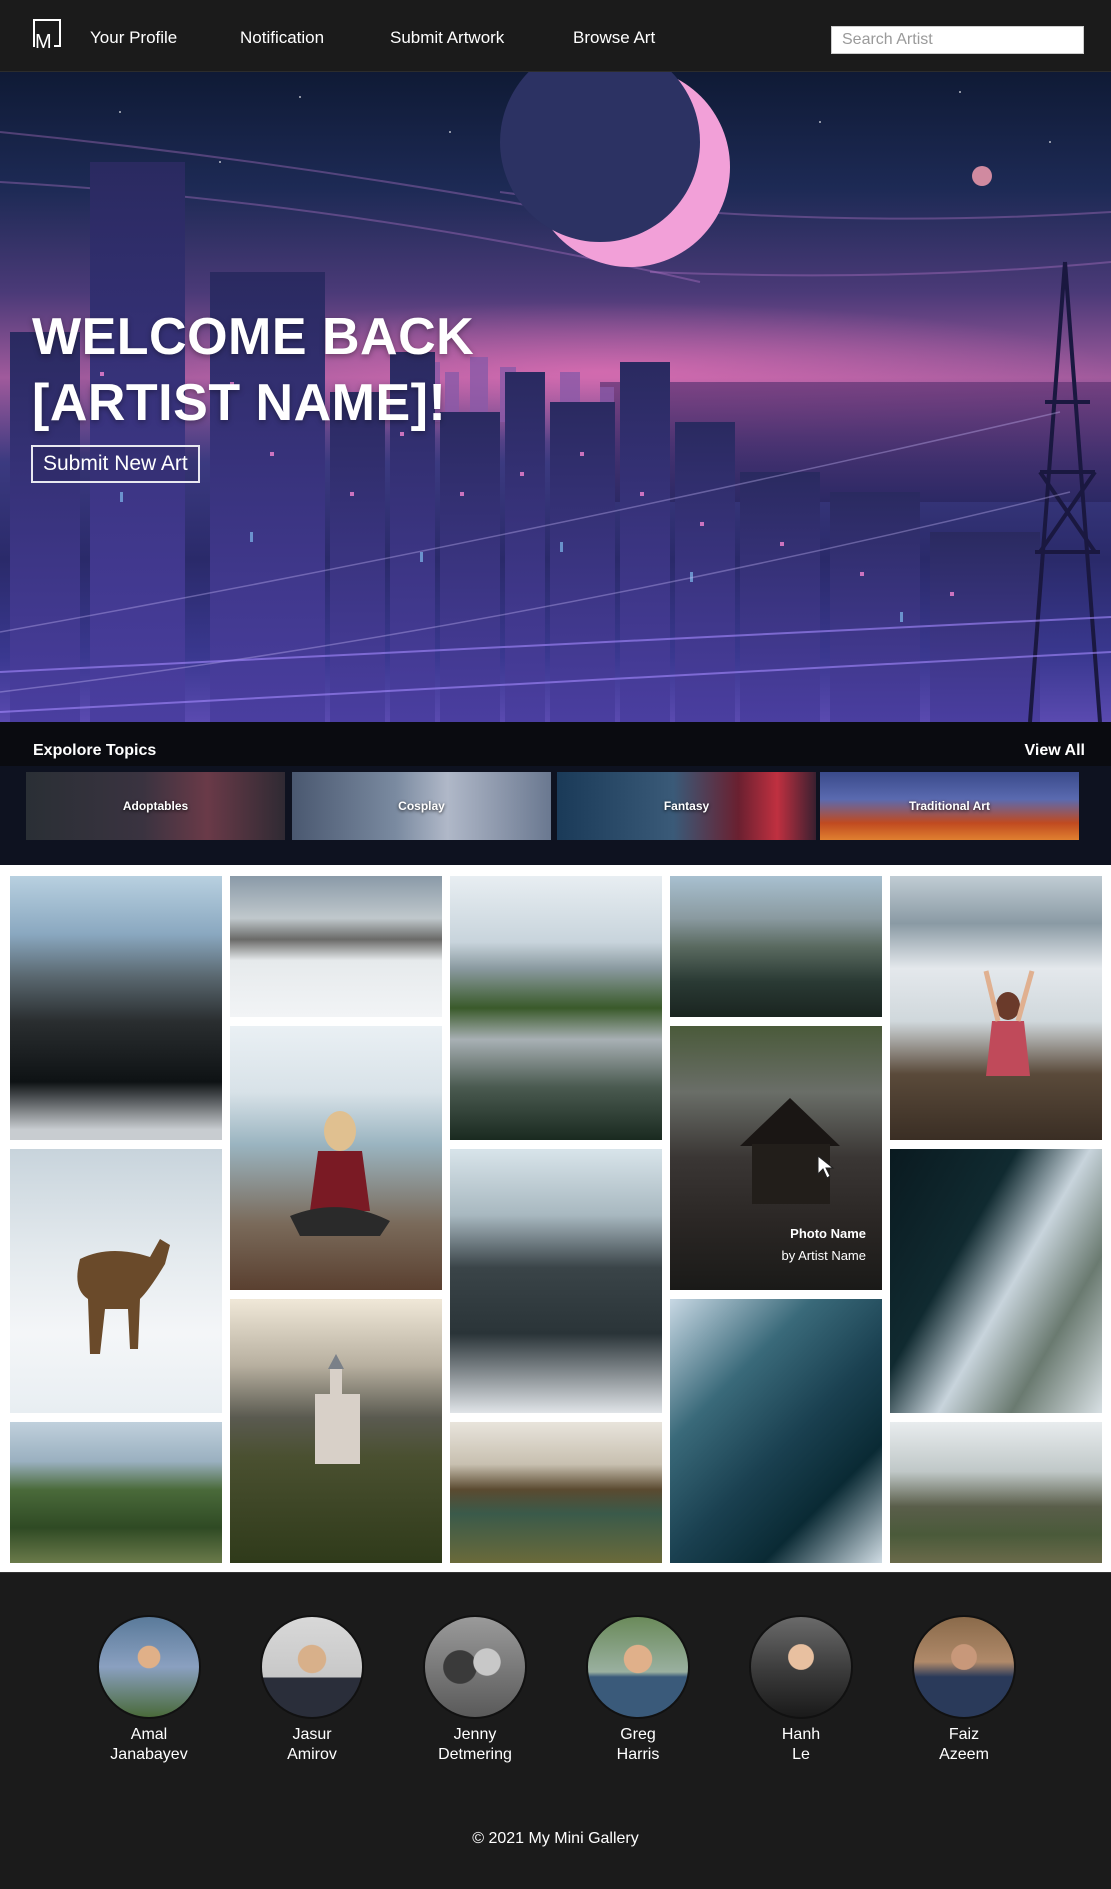 This screenshot has width=1111, height=1889. I want to click on woman-arms-up-illustration, so click(1009, 1023).